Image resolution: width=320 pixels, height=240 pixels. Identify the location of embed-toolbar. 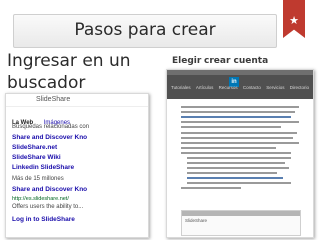
(241, 213).